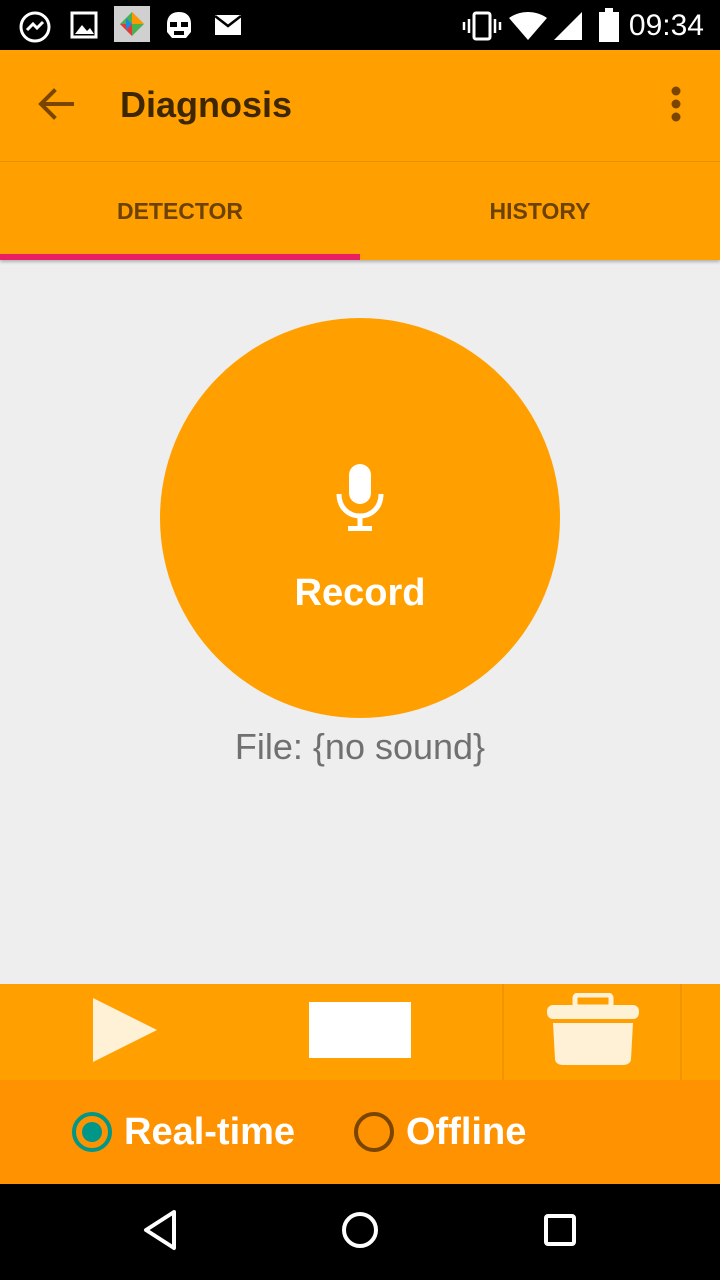 This screenshot has height=1280, width=720. Describe the element at coordinates (84, 27) in the screenshot. I see `gallery-icon` at that location.